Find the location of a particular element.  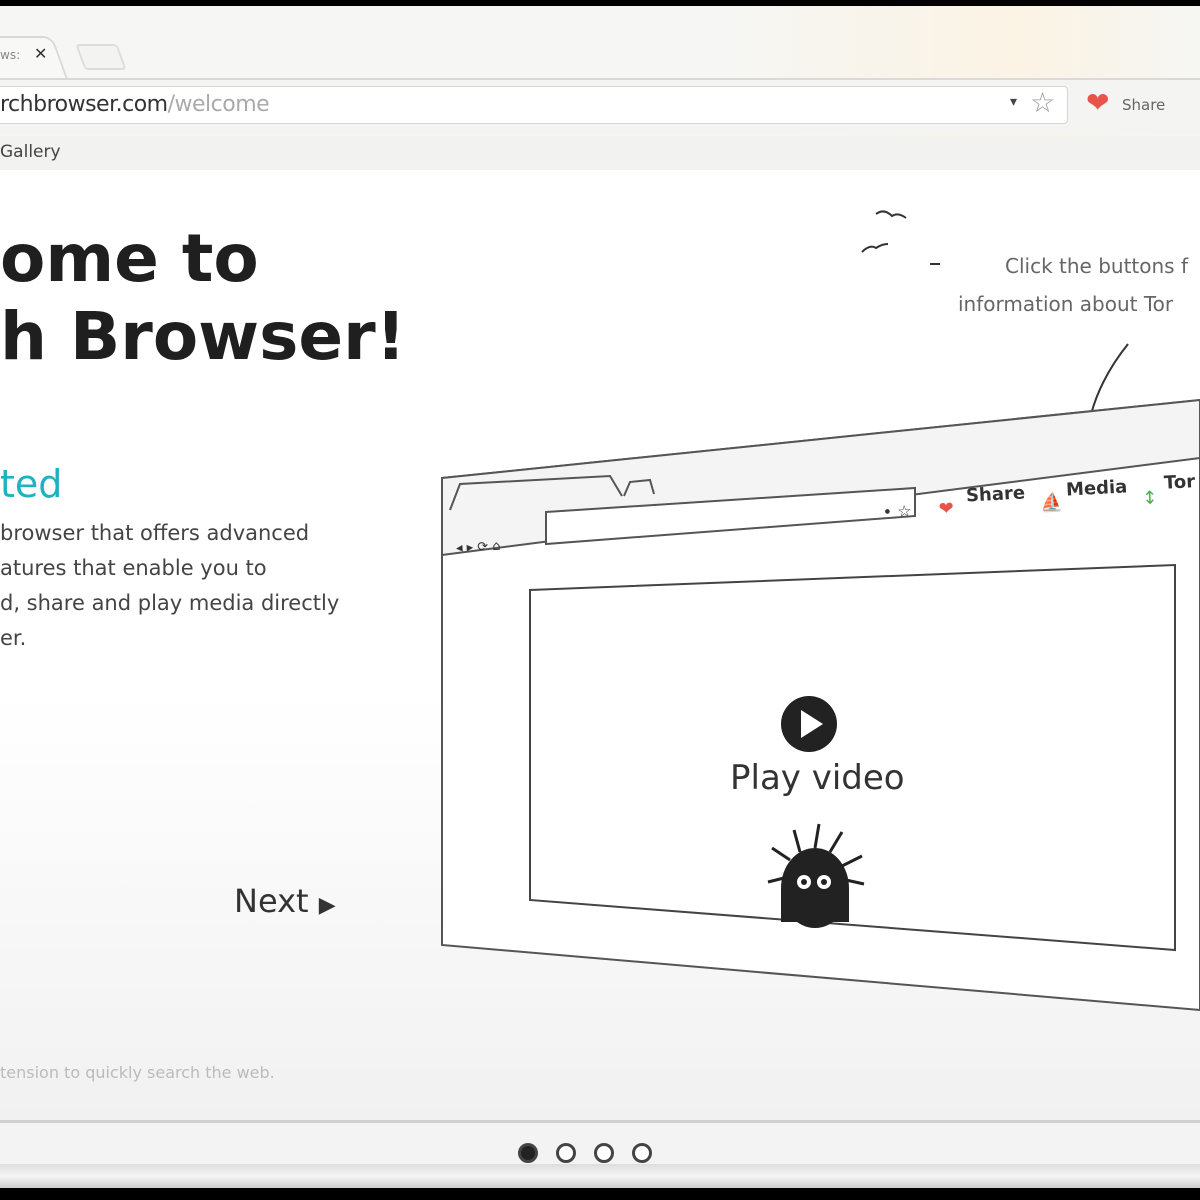

sketch-nav-icons: ◂ ▸ ⟳ ⌂ is located at coordinates (478, 547).